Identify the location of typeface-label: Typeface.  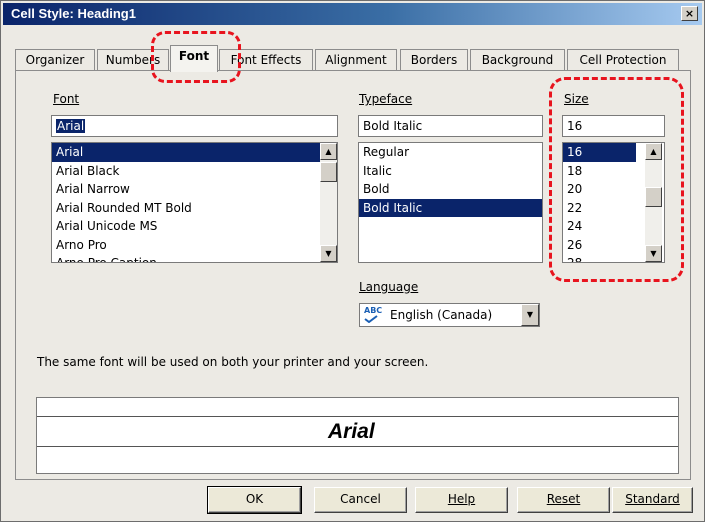
(386, 99).